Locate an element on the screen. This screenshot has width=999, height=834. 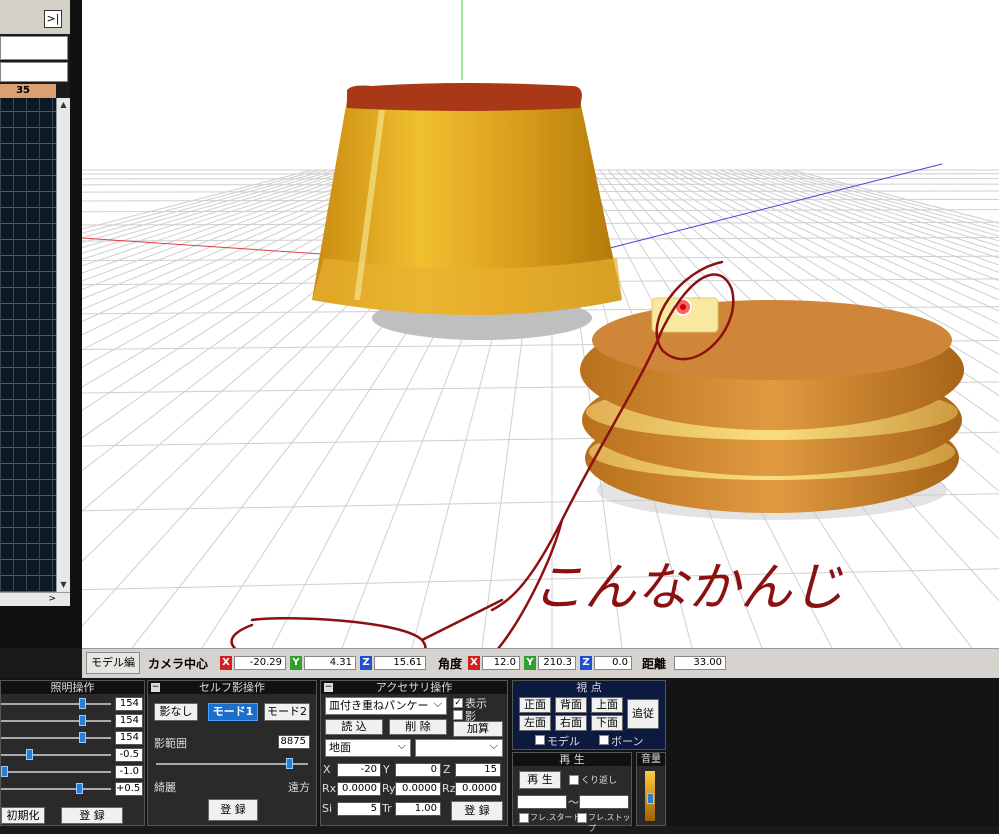
acc-rx-label: Rx is located at coordinates (329, 788).